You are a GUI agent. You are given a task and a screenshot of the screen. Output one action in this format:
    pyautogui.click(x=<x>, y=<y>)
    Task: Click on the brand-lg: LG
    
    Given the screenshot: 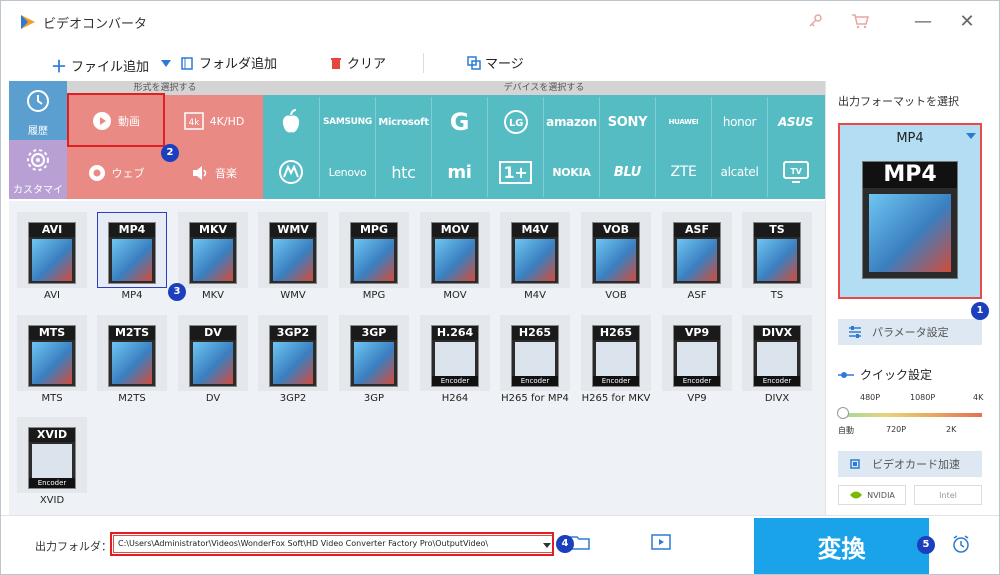 What is the action you would take?
    pyautogui.click(x=515, y=122)
    